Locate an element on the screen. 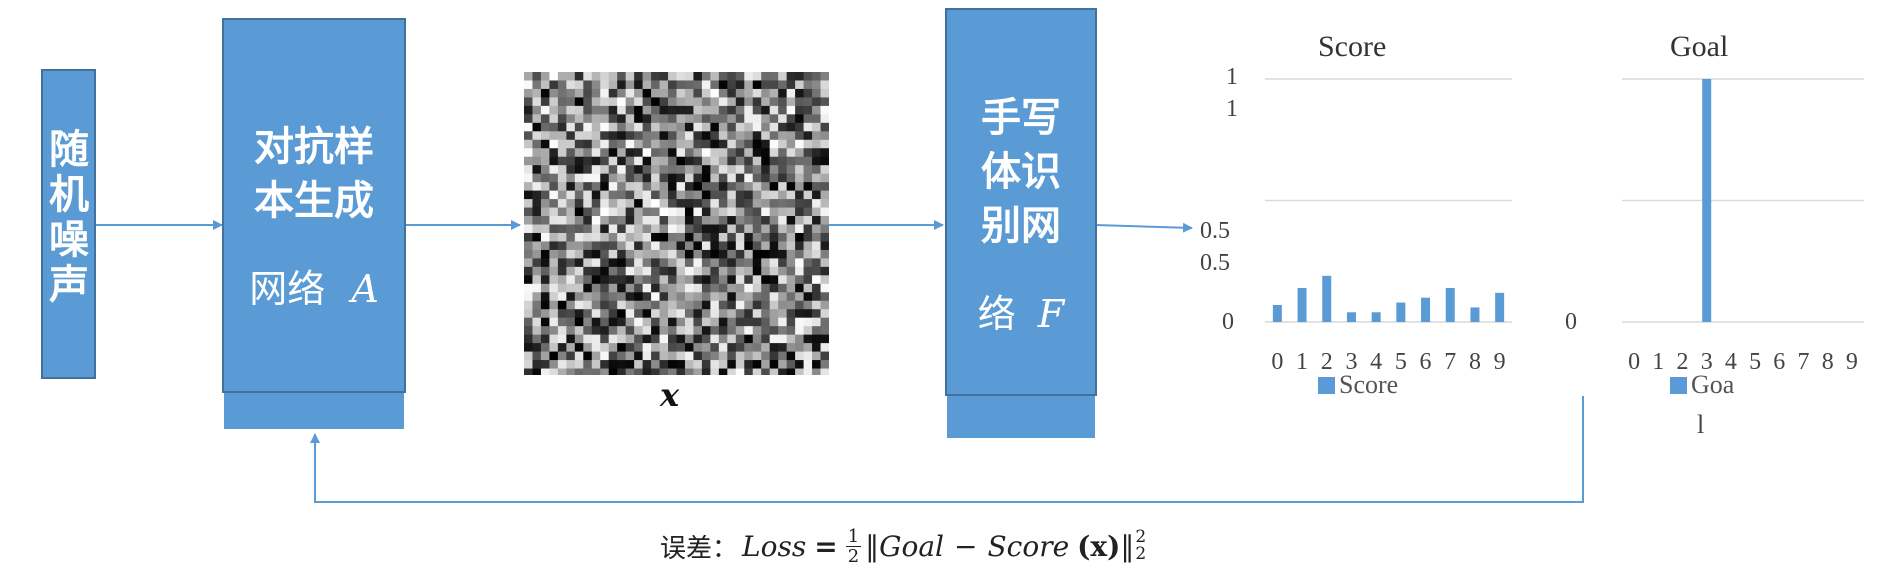 Image resolution: width=1887 pixels, height=572 pixels. goal-x-tick-0: 0 is located at coordinates (1634, 362).